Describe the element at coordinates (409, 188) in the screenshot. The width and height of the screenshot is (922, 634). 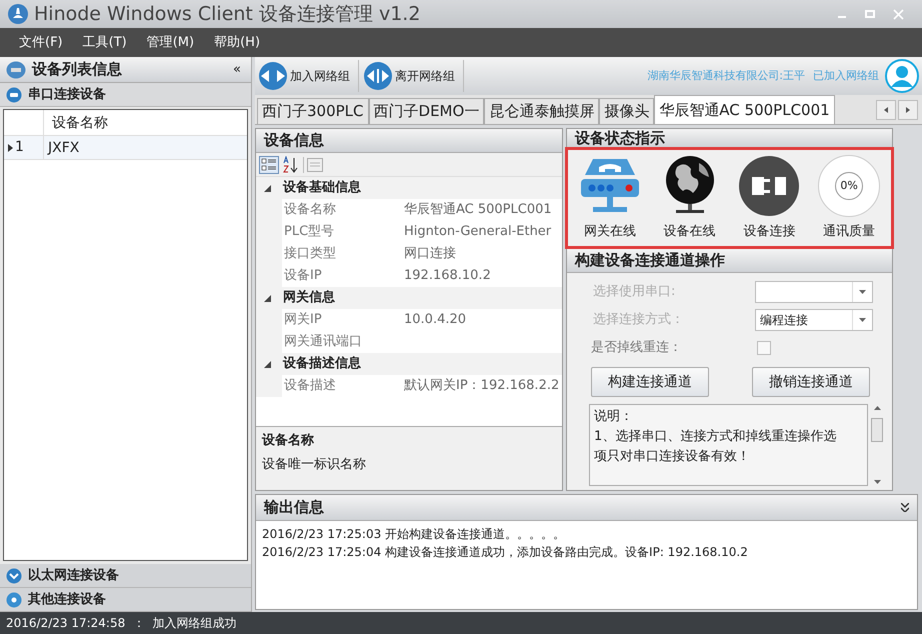
I see `category-row: 设备基础信息` at that location.